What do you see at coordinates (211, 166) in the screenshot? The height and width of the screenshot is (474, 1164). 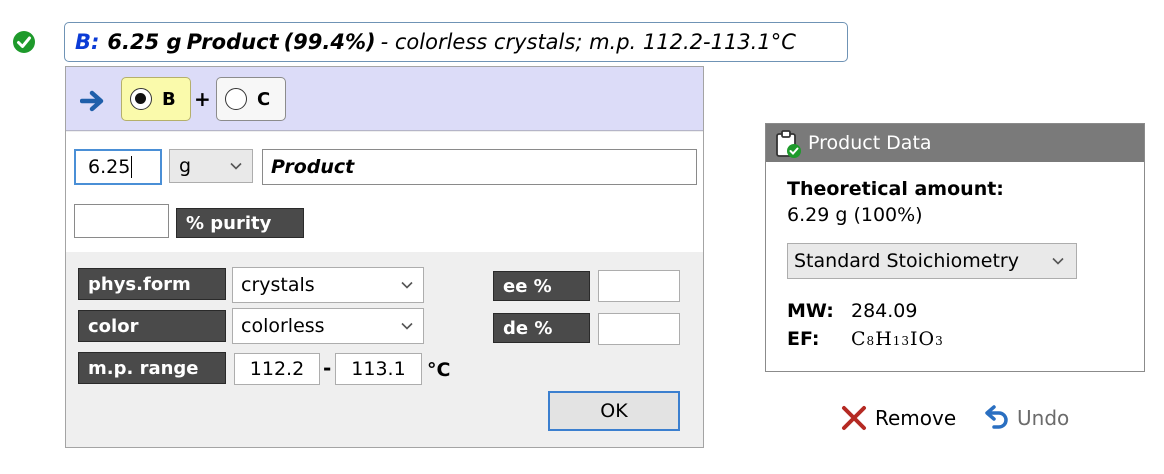 I see `unit-select: g` at bounding box center [211, 166].